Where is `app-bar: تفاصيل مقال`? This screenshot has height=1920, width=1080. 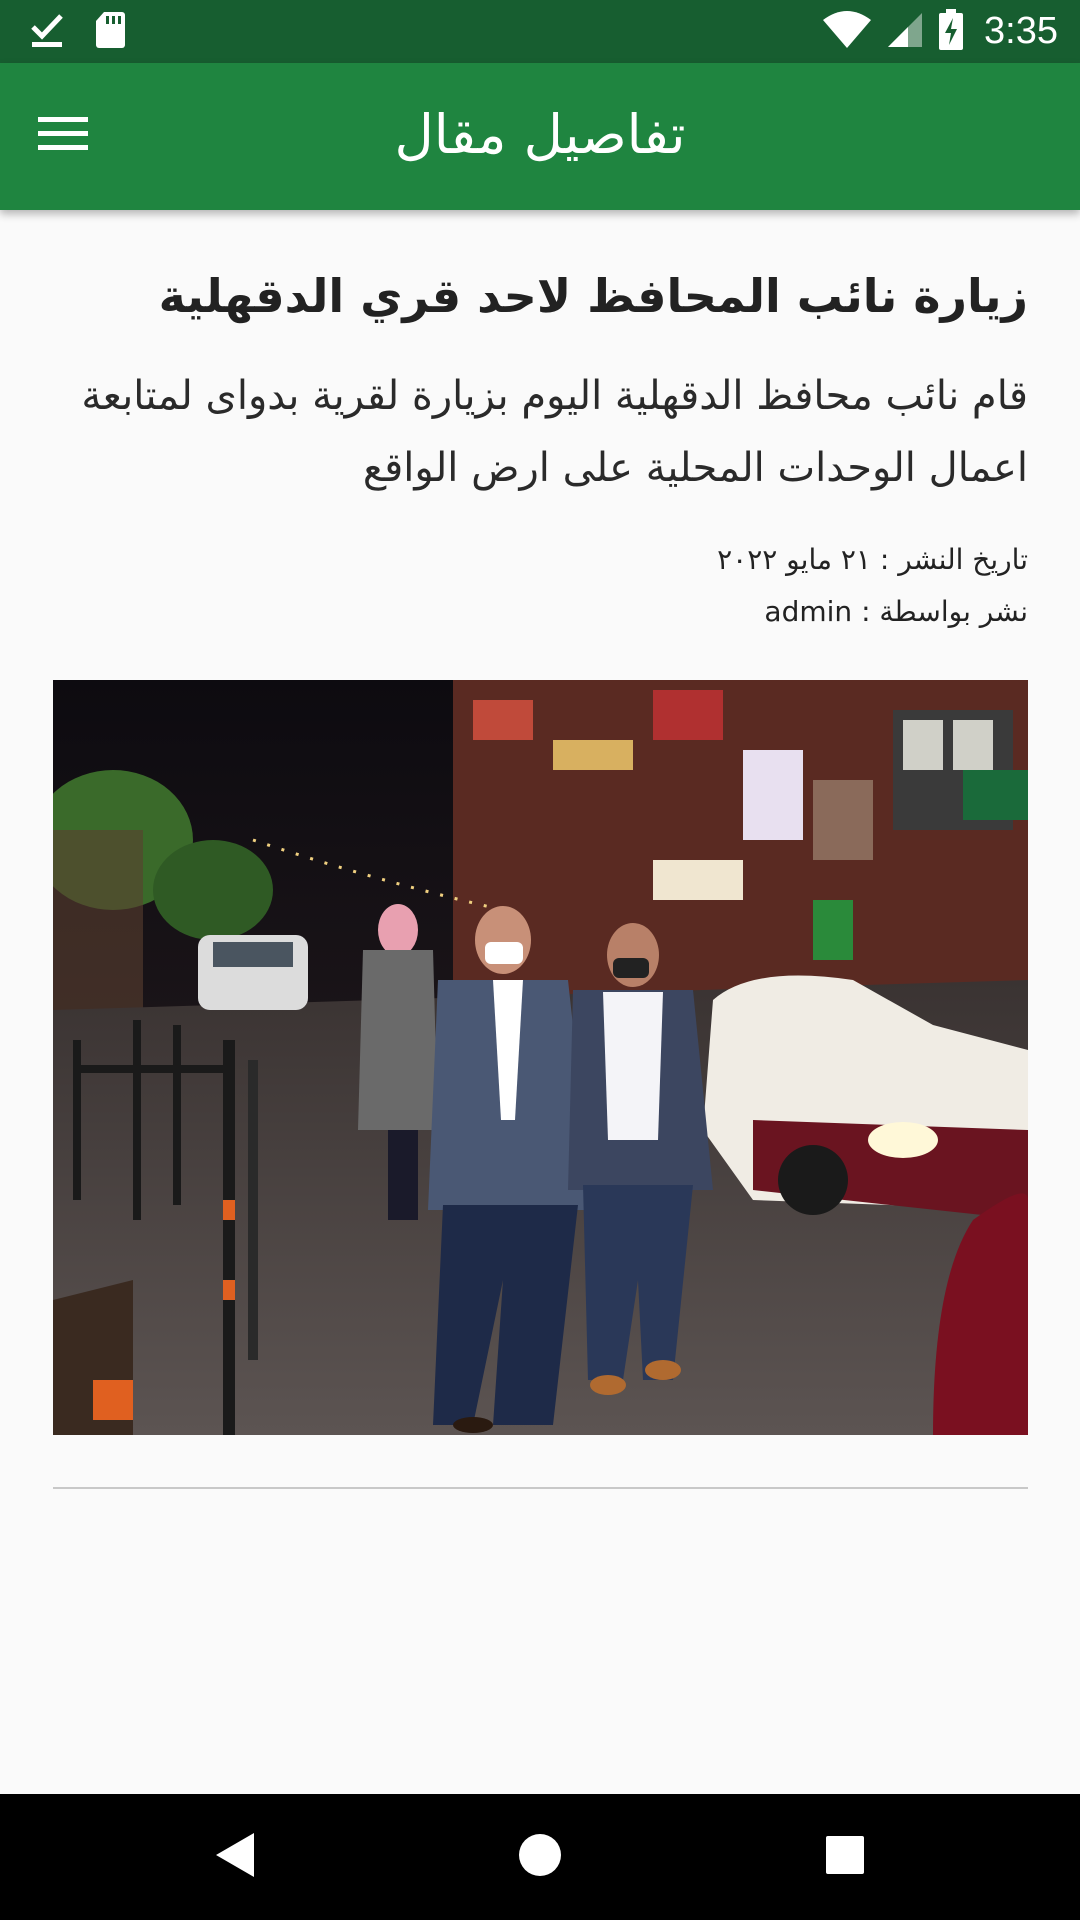
app-bar: تفاصيل مقال is located at coordinates (540, 136).